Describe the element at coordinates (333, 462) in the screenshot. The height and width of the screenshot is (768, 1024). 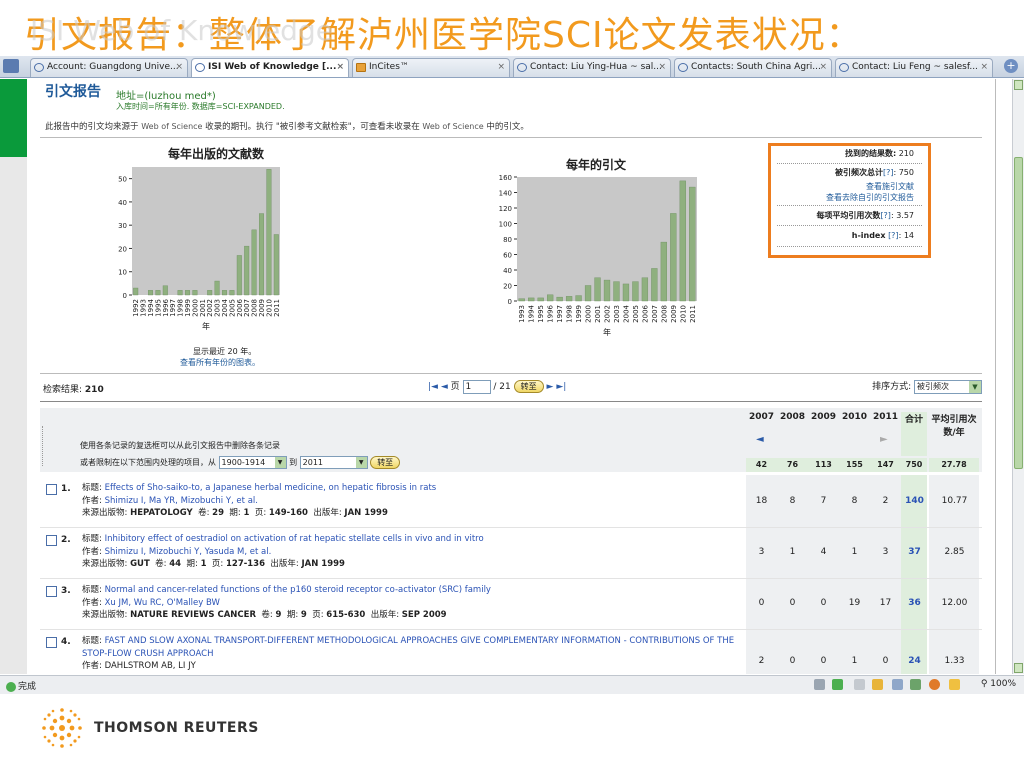
I see `range-to-select: 2011 ▼` at that location.